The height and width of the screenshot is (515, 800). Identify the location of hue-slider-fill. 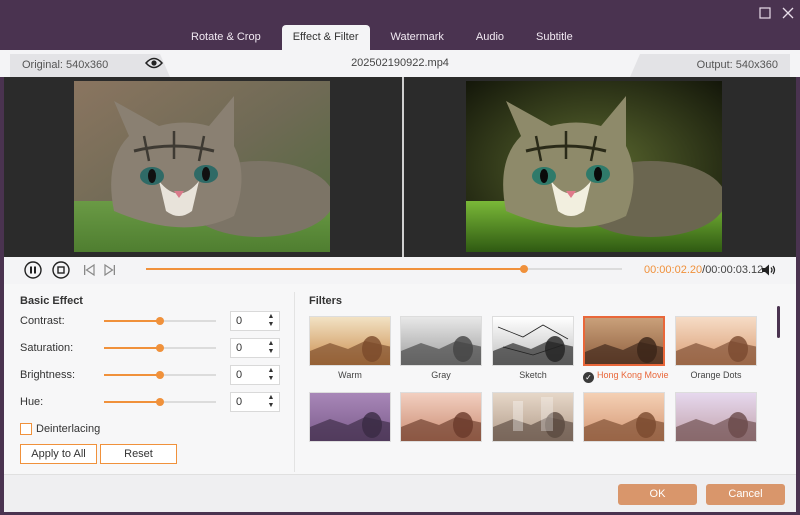
(132, 402).